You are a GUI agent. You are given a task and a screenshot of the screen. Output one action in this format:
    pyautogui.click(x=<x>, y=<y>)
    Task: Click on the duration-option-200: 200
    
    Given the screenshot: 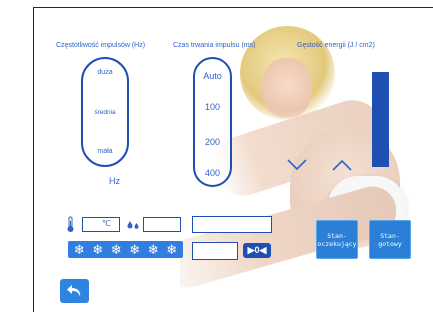 What is the action you would take?
    pyautogui.click(x=212, y=142)
    